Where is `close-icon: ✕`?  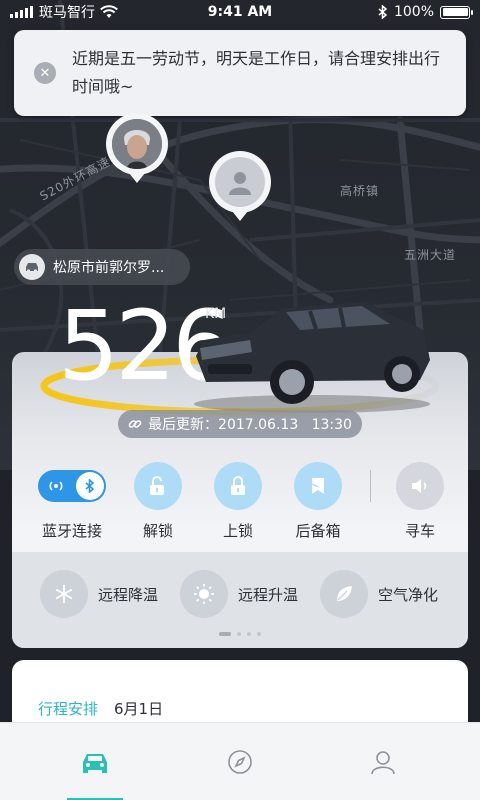 close-icon: ✕ is located at coordinates (45, 73).